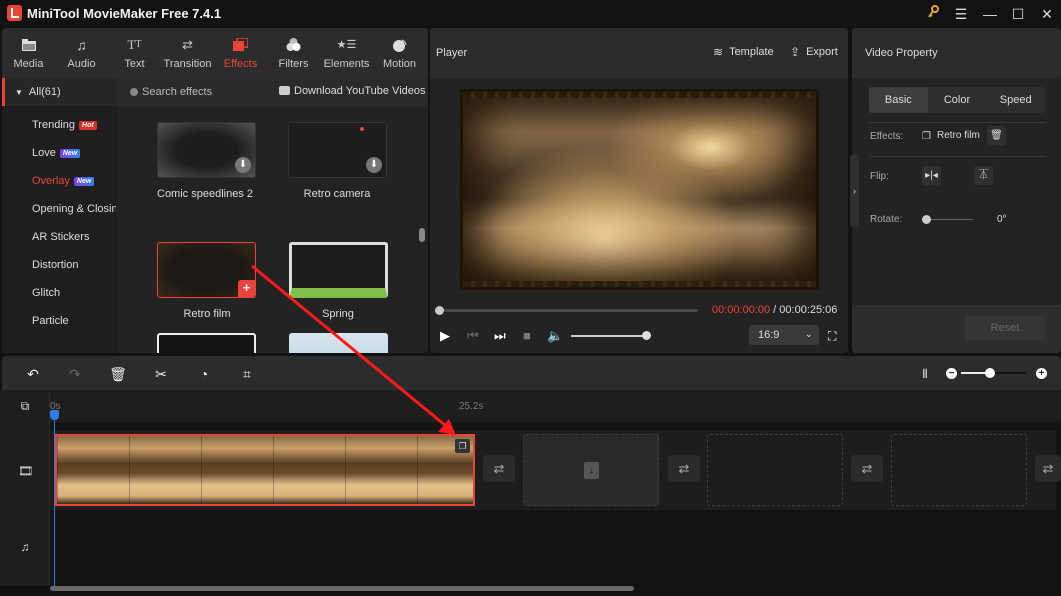 The width and height of the screenshot is (1061, 596). I want to click on volume-knob, so click(646, 335).